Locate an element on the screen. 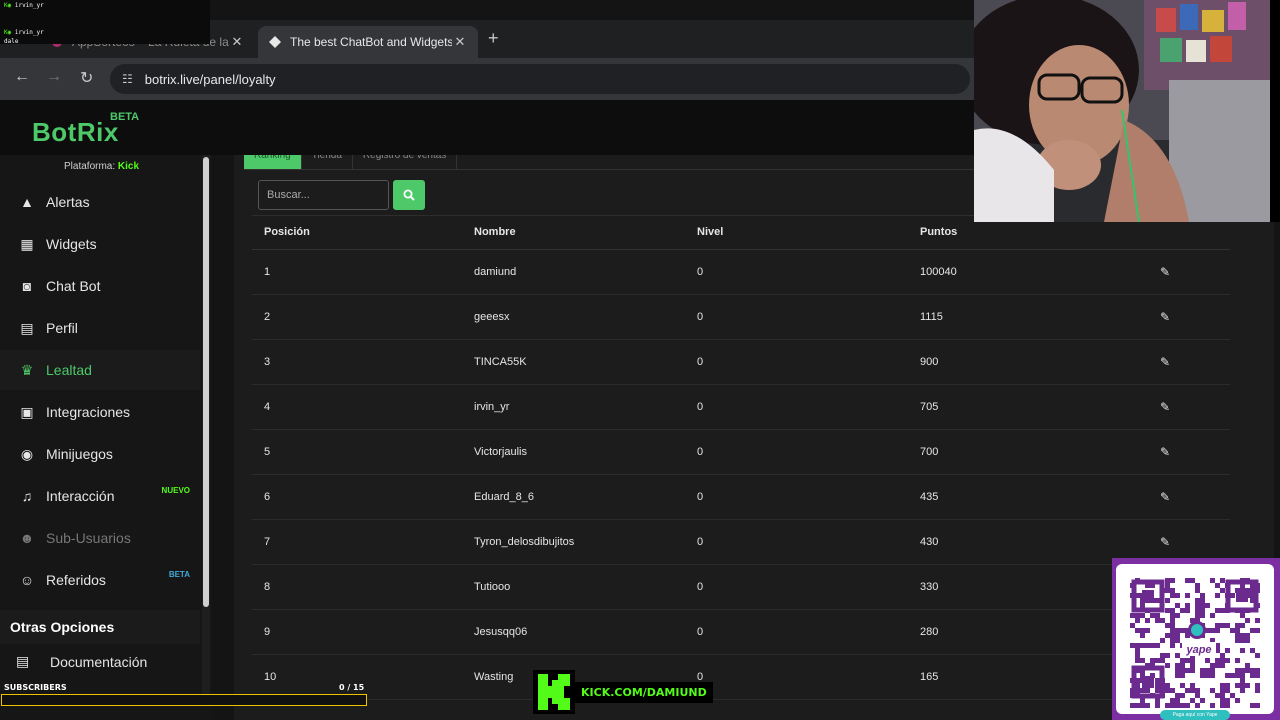 This screenshot has height=720, width=1280. table-row: 5 Victorjaulis 0 700 ✎ is located at coordinates (741, 452).